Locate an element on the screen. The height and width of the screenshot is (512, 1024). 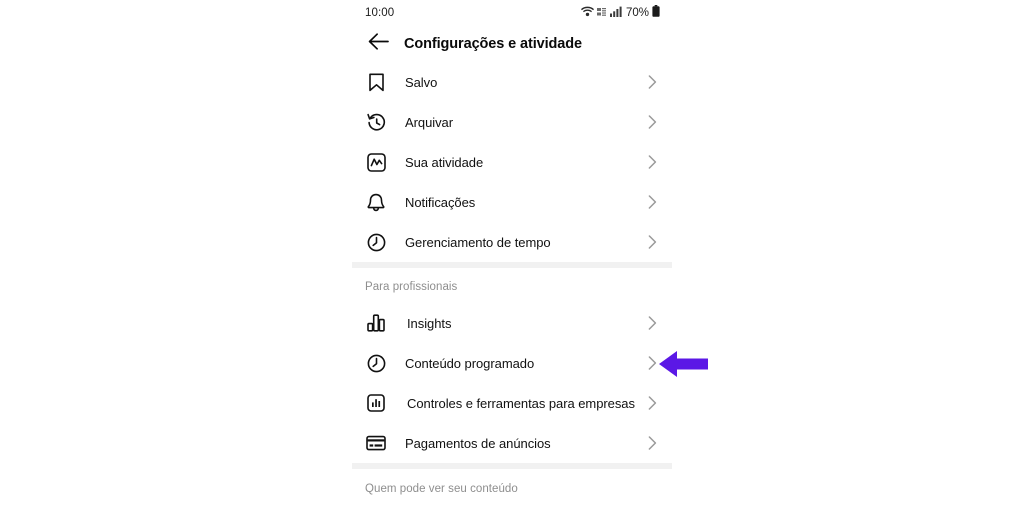
list-item-sua-atividade: Sua atividade is located at coordinates (512, 162).